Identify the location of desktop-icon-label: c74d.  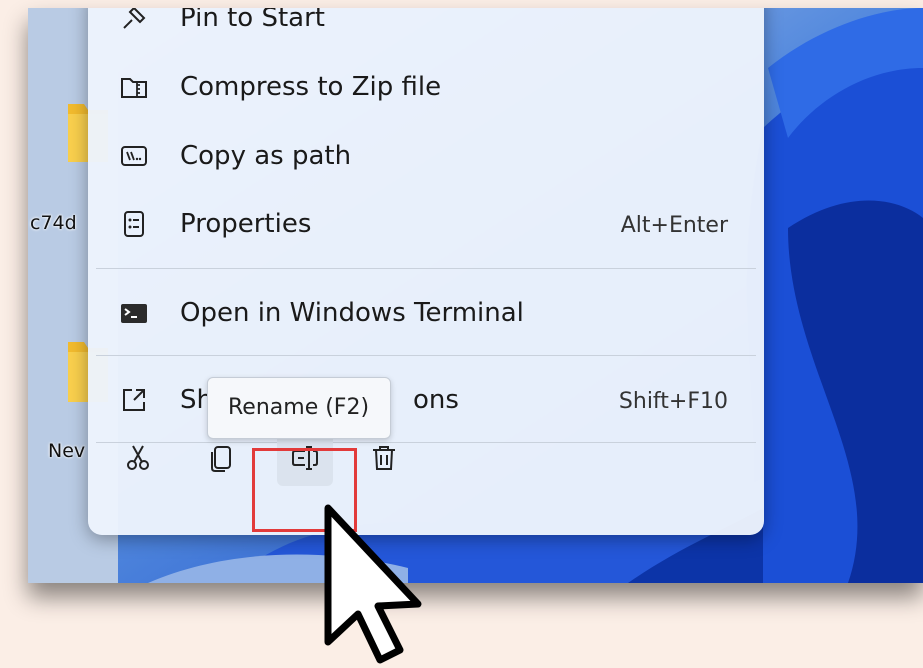
(53, 223).